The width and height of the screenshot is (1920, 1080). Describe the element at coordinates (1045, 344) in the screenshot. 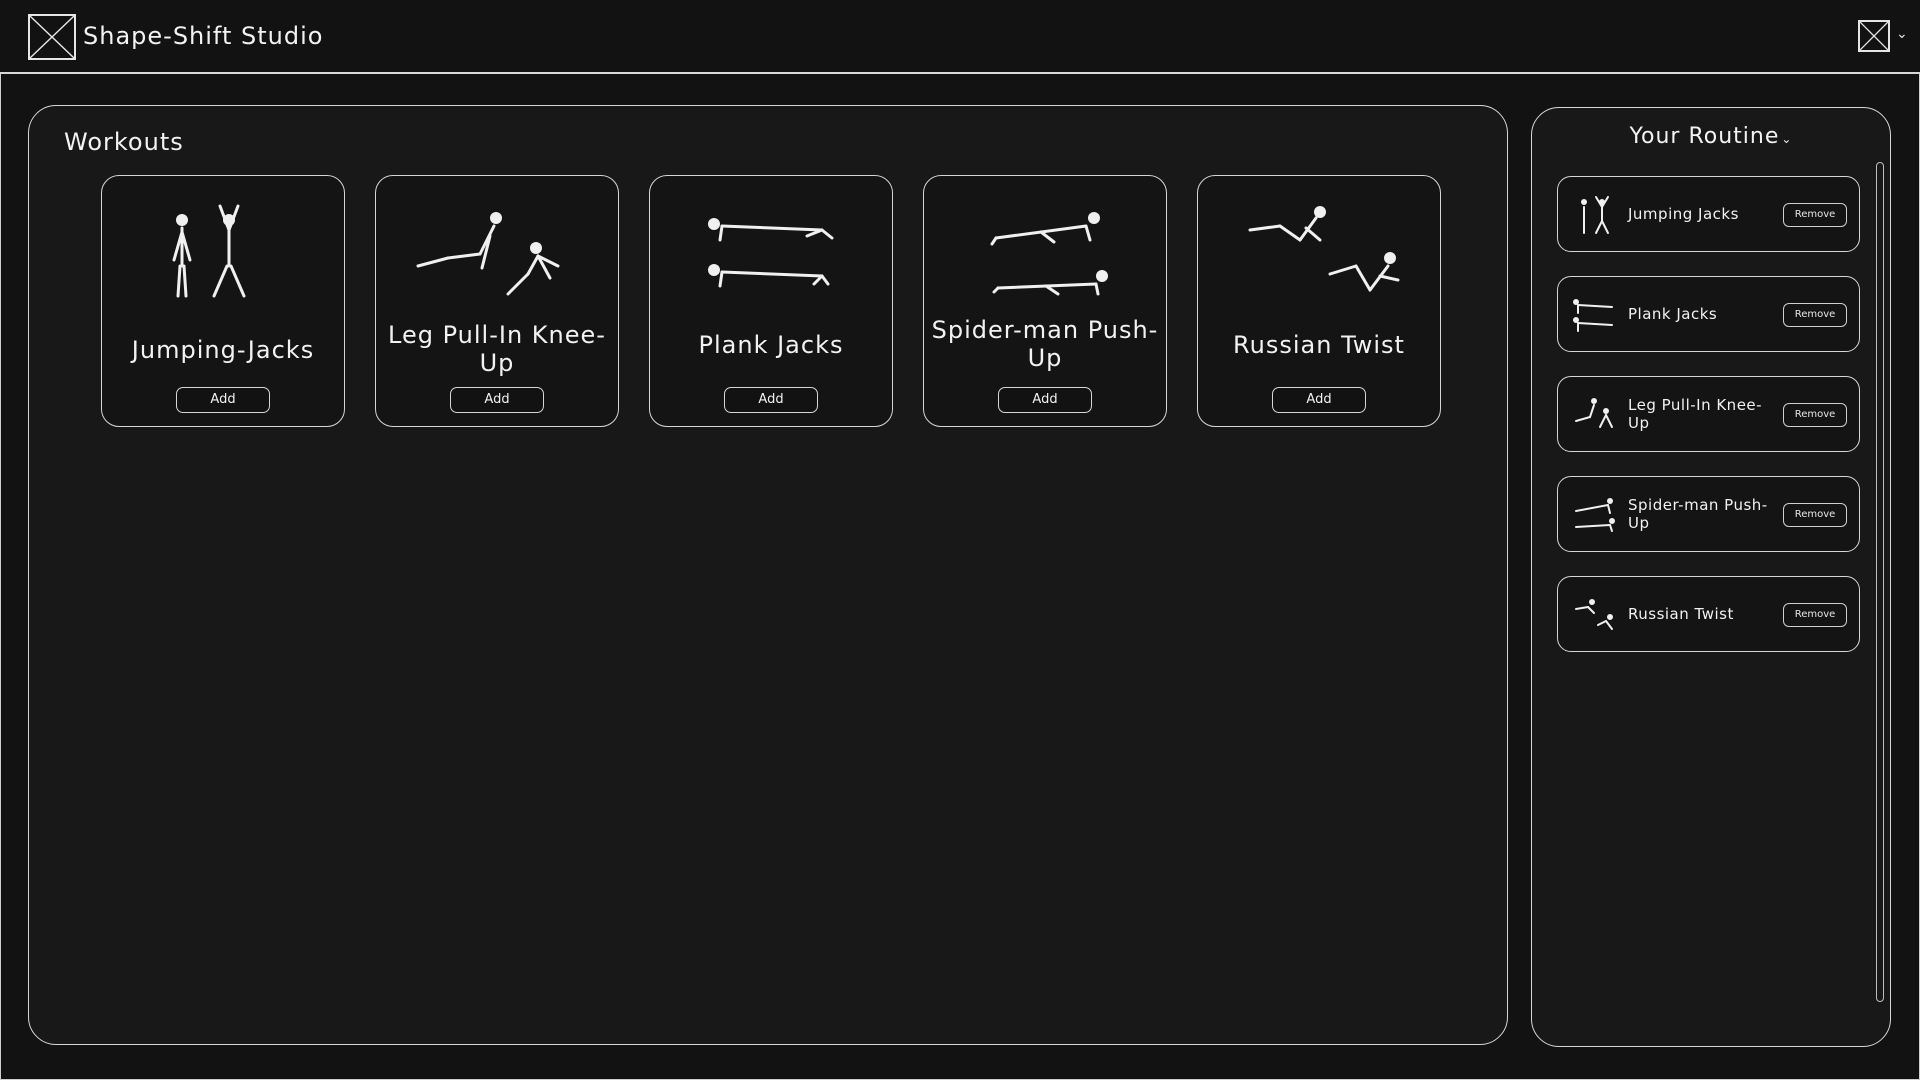

I see `workout-name: Spider-man Push-Up` at that location.